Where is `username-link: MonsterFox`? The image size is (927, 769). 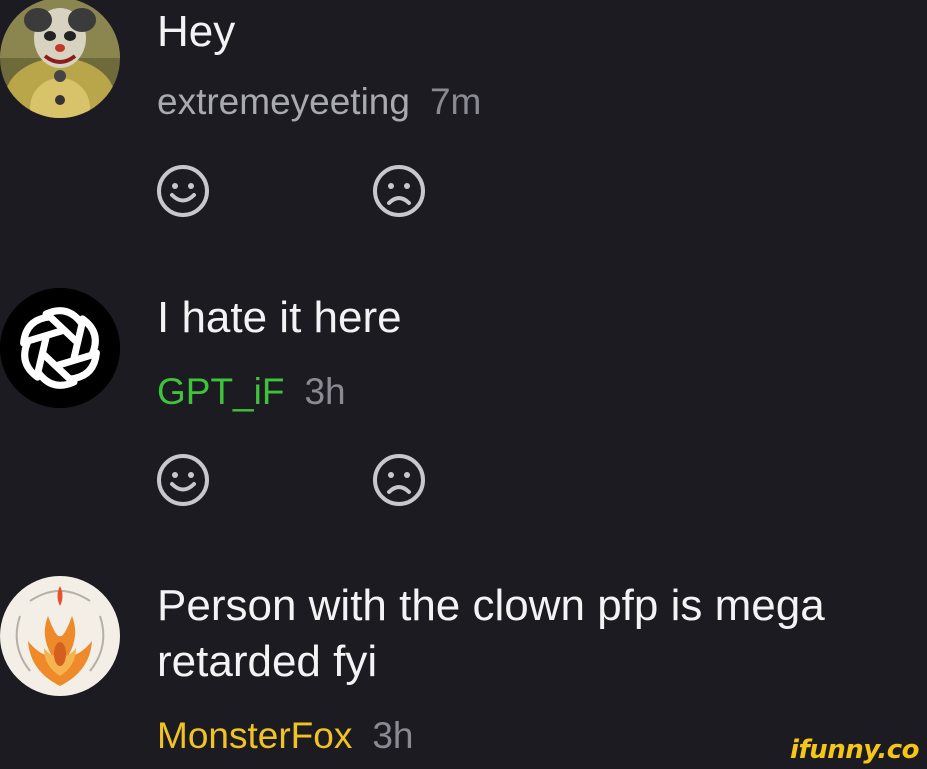 username-link: MonsterFox is located at coordinates (254, 735).